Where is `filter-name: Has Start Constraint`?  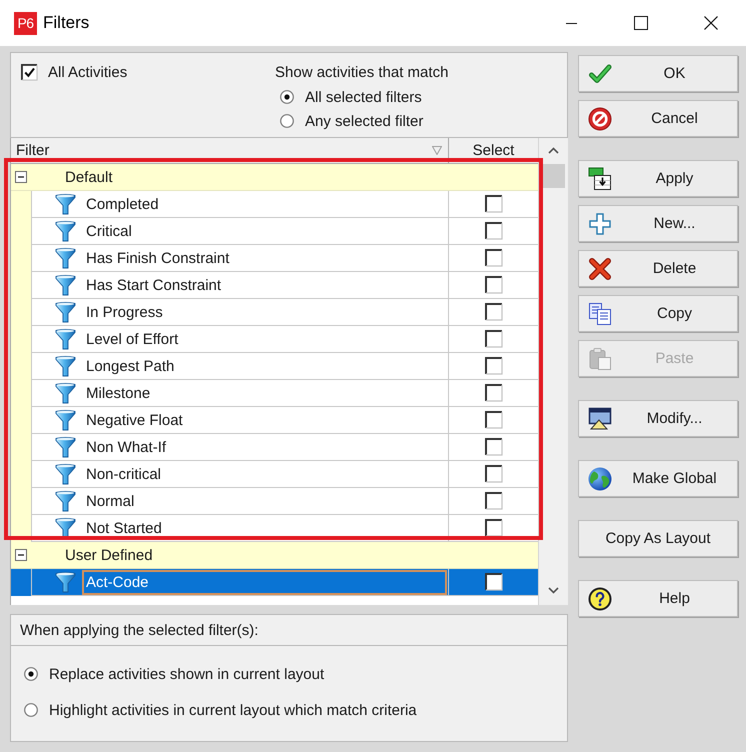 filter-name: Has Start Constraint is located at coordinates (153, 286).